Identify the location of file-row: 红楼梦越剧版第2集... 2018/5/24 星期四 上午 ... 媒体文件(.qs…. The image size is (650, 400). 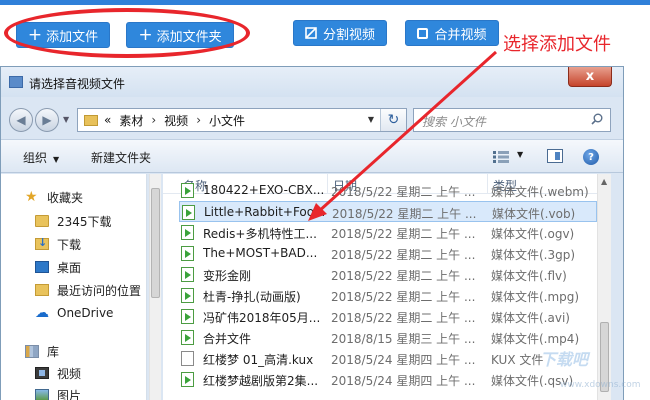
(388, 379).